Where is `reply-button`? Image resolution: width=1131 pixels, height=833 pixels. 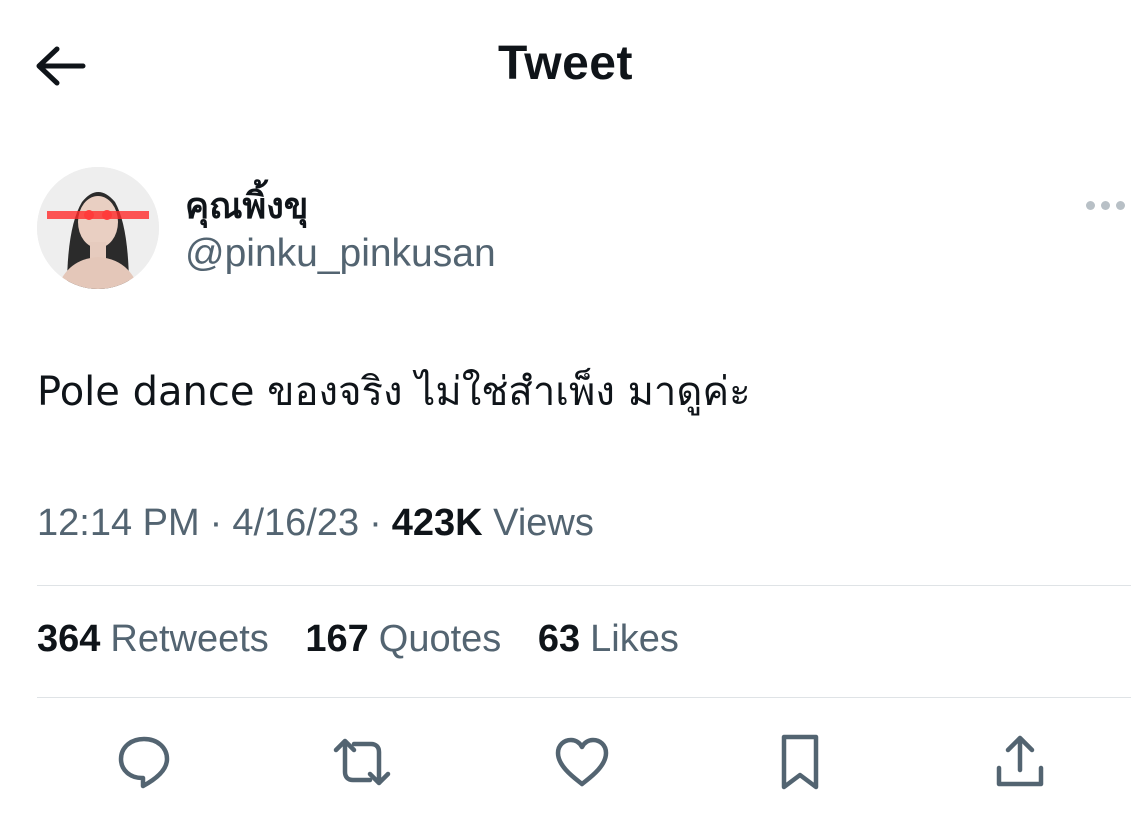
reply-button is located at coordinates (144, 762).